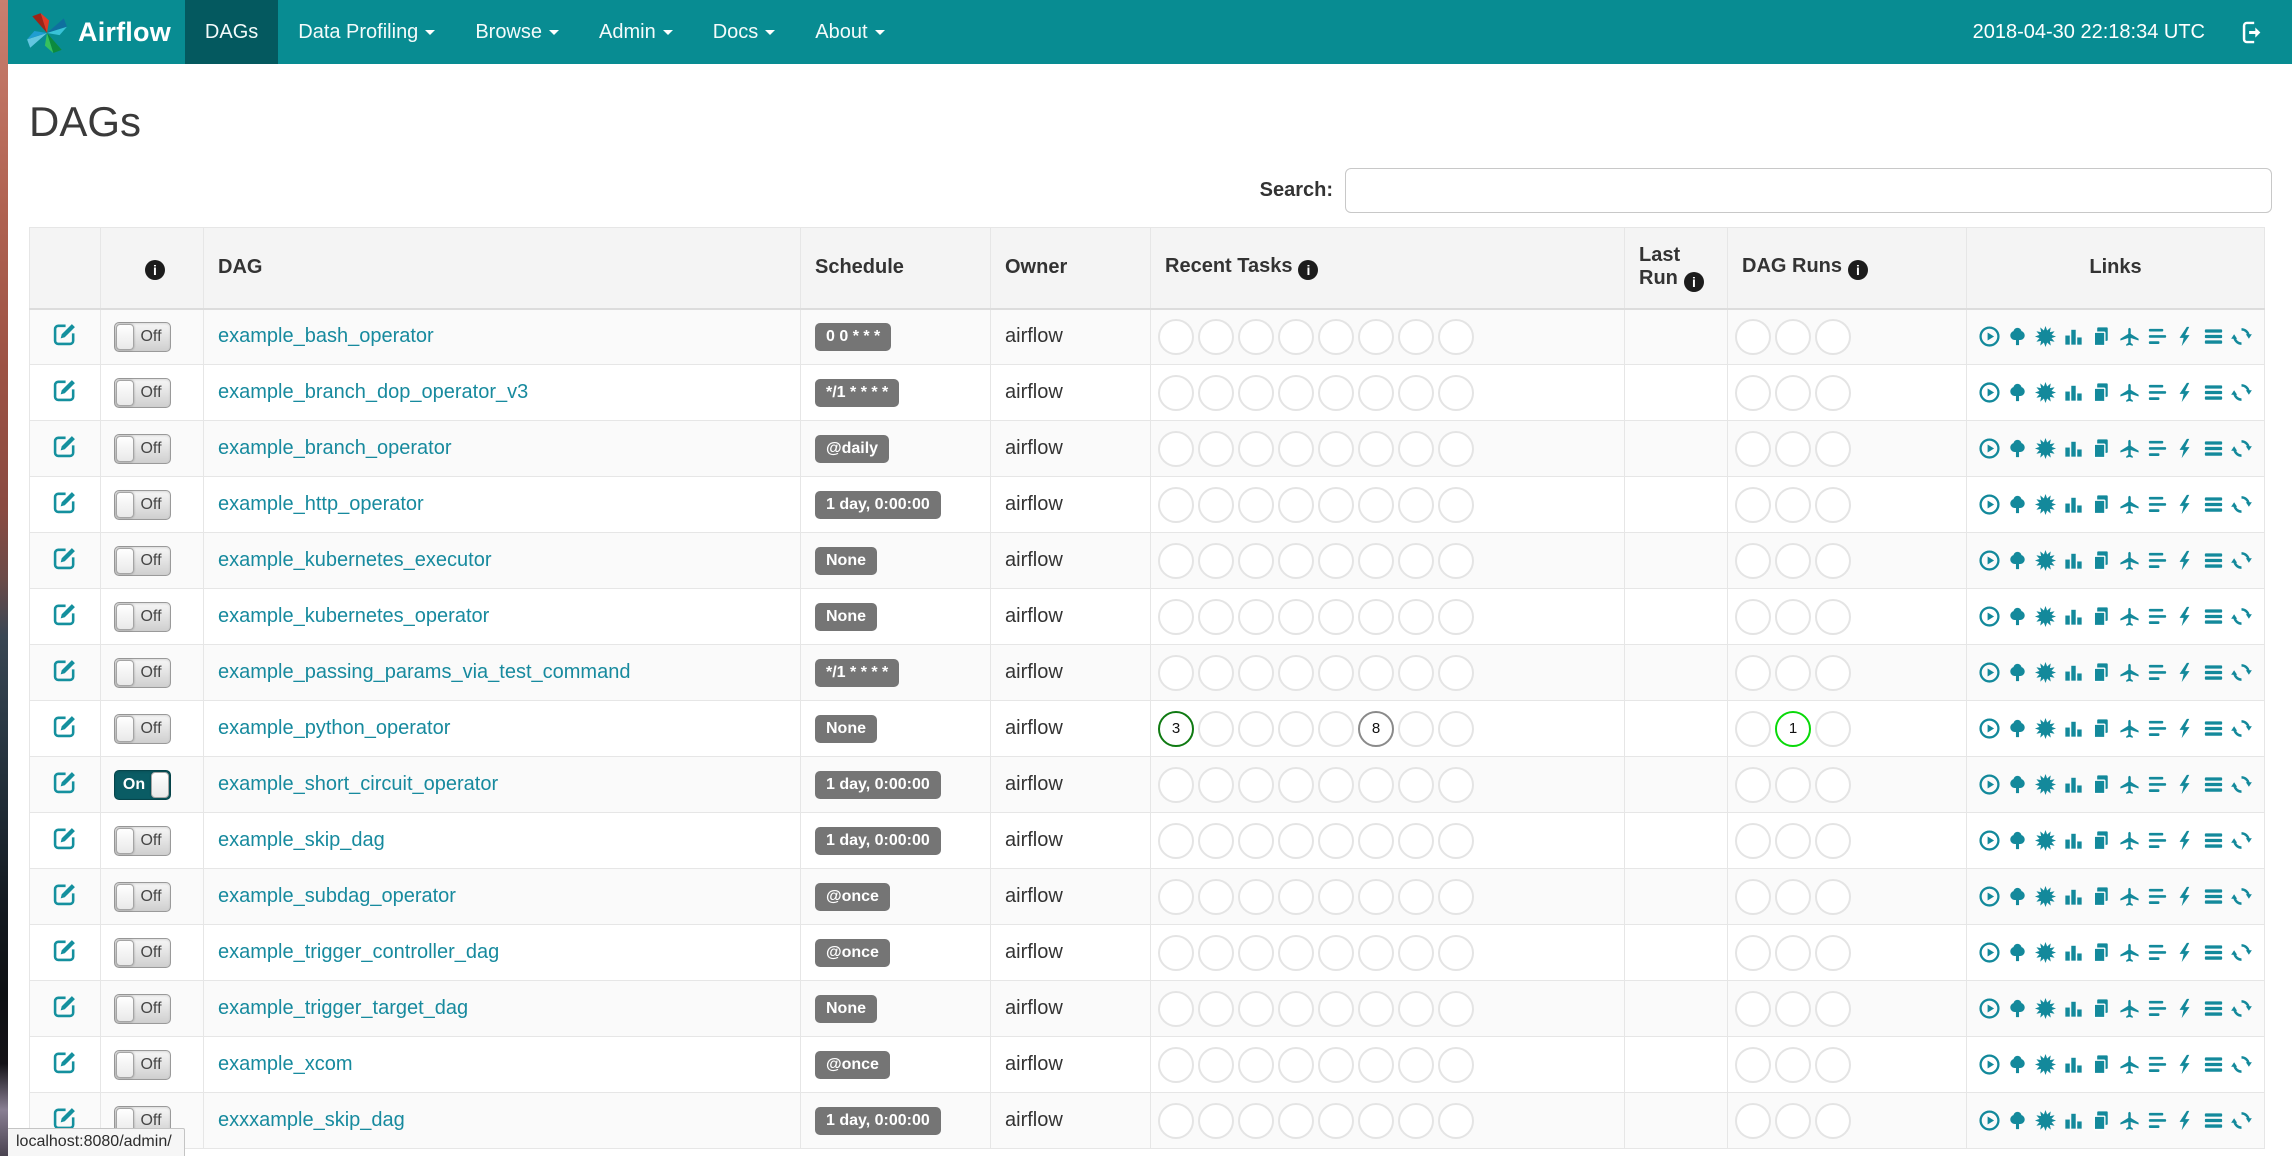  Describe the element at coordinates (517, 32) in the screenshot. I see `nav-item-browse: Browse` at that location.